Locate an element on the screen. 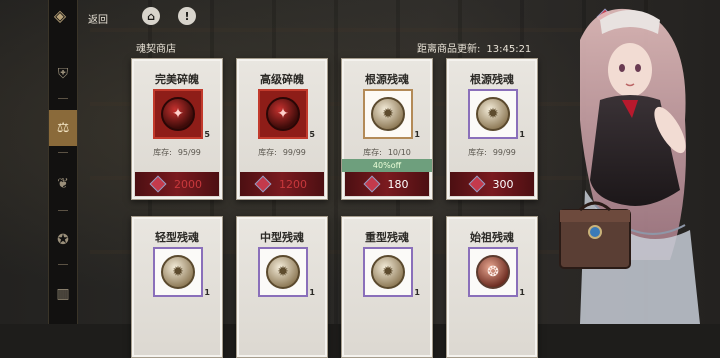 This screenshot has width=720, height=358. item-slot: ❂ 1 is located at coordinates (496, 272).